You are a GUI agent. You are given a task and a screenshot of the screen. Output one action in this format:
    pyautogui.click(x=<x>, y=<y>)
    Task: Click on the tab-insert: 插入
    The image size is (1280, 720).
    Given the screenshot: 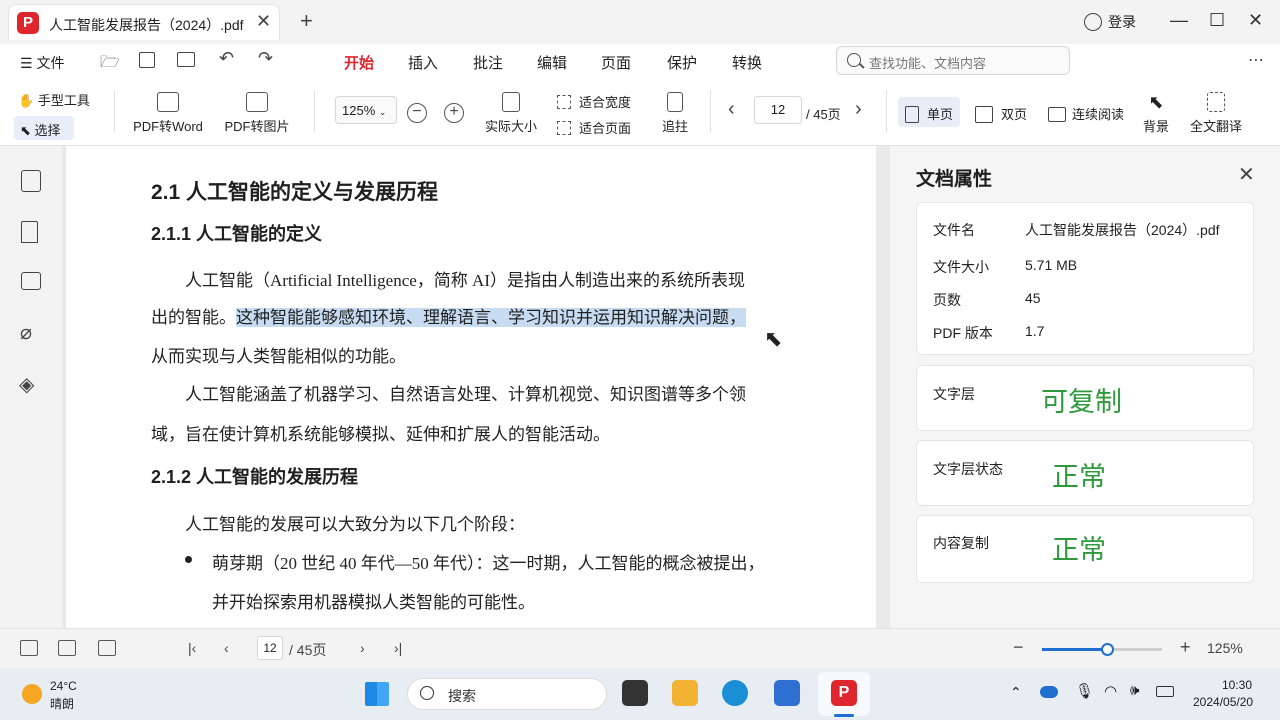 What is the action you would take?
    pyautogui.click(x=423, y=62)
    